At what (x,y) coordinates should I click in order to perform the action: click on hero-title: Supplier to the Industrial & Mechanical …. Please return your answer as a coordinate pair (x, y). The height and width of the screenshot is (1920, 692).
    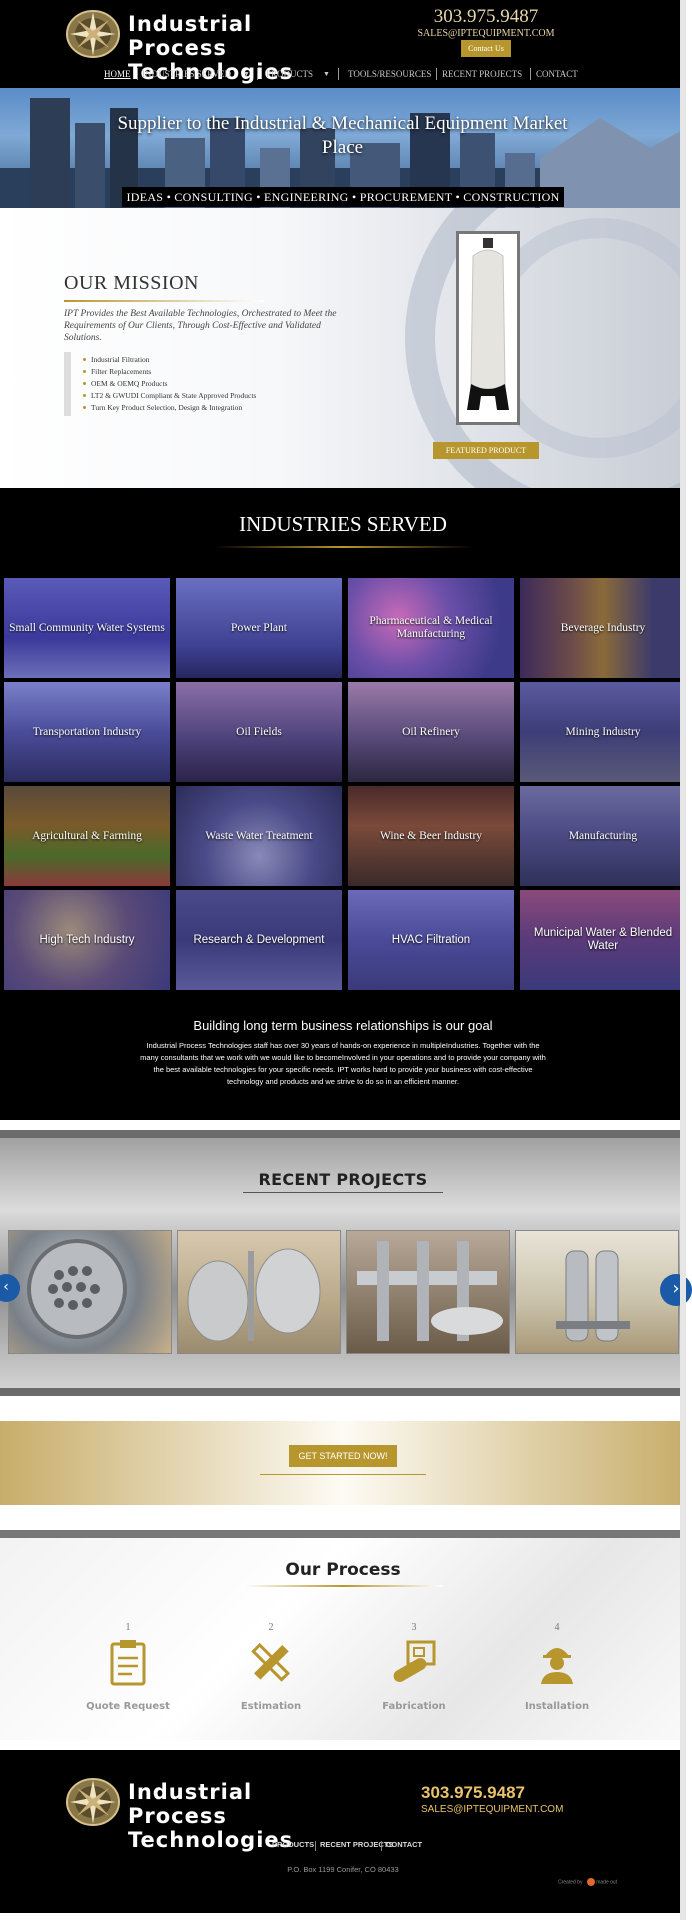
    Looking at the image, I should click on (342, 135).